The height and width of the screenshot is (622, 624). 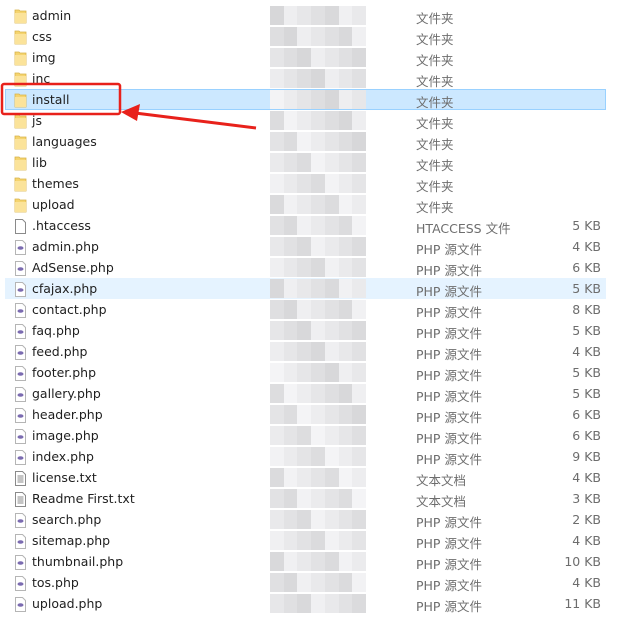 I want to click on file-row-languages: languages 文件夹, so click(x=305, y=141).